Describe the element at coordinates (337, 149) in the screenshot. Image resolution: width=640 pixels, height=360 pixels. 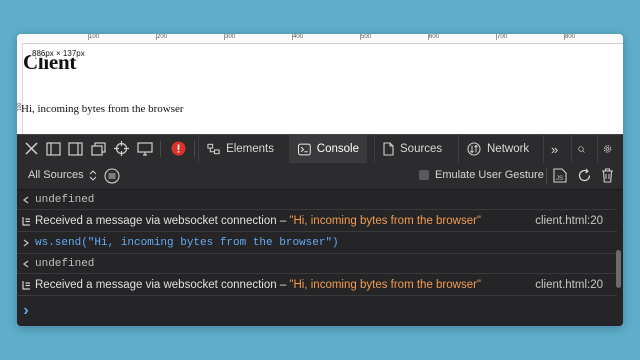
I see `tab-label: Console` at that location.